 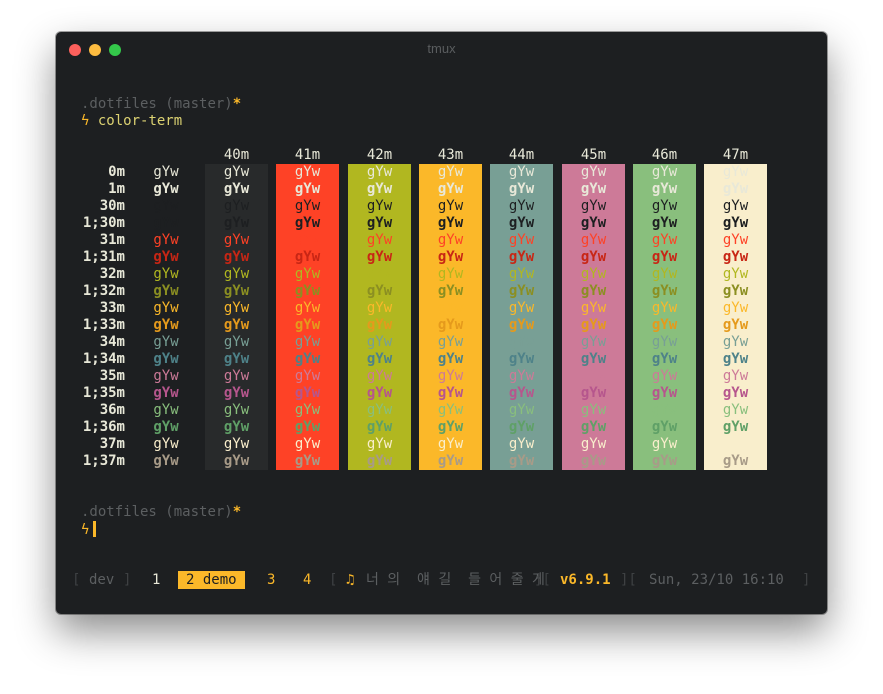 What do you see at coordinates (271, 580) in the screenshot?
I see `window-tab-3: 3` at bounding box center [271, 580].